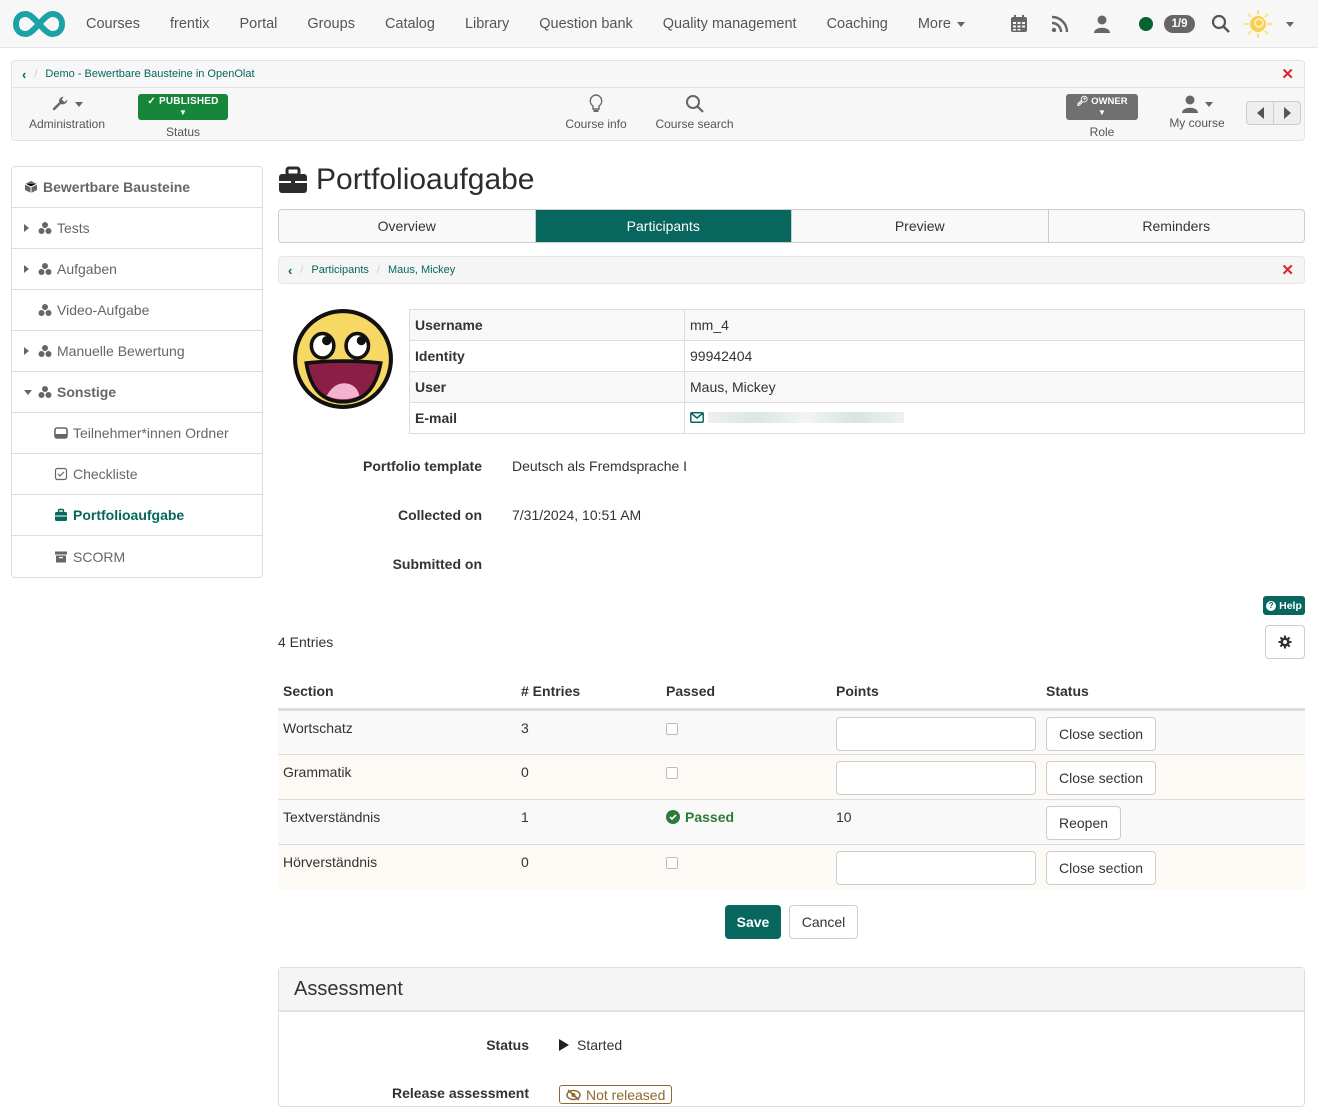 The width and height of the screenshot is (1318, 1107). I want to click on nav-courses: Courses, so click(113, 24).